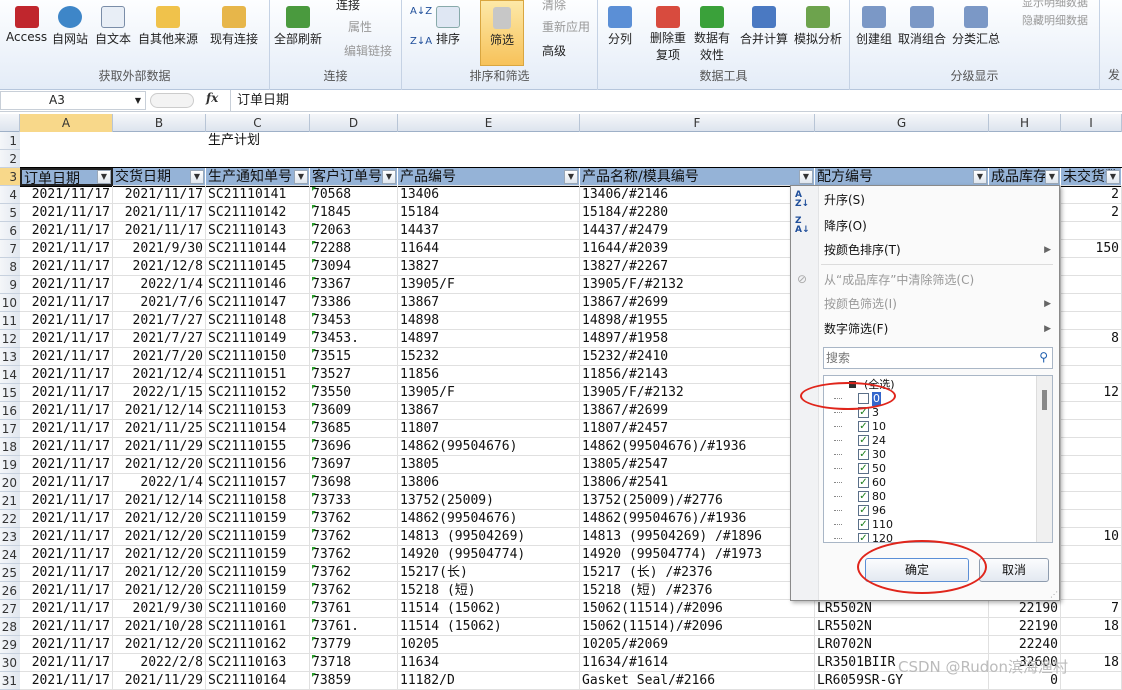 This screenshot has width=1122, height=690. I want to click on table-cell: 10205, so click(489, 645).